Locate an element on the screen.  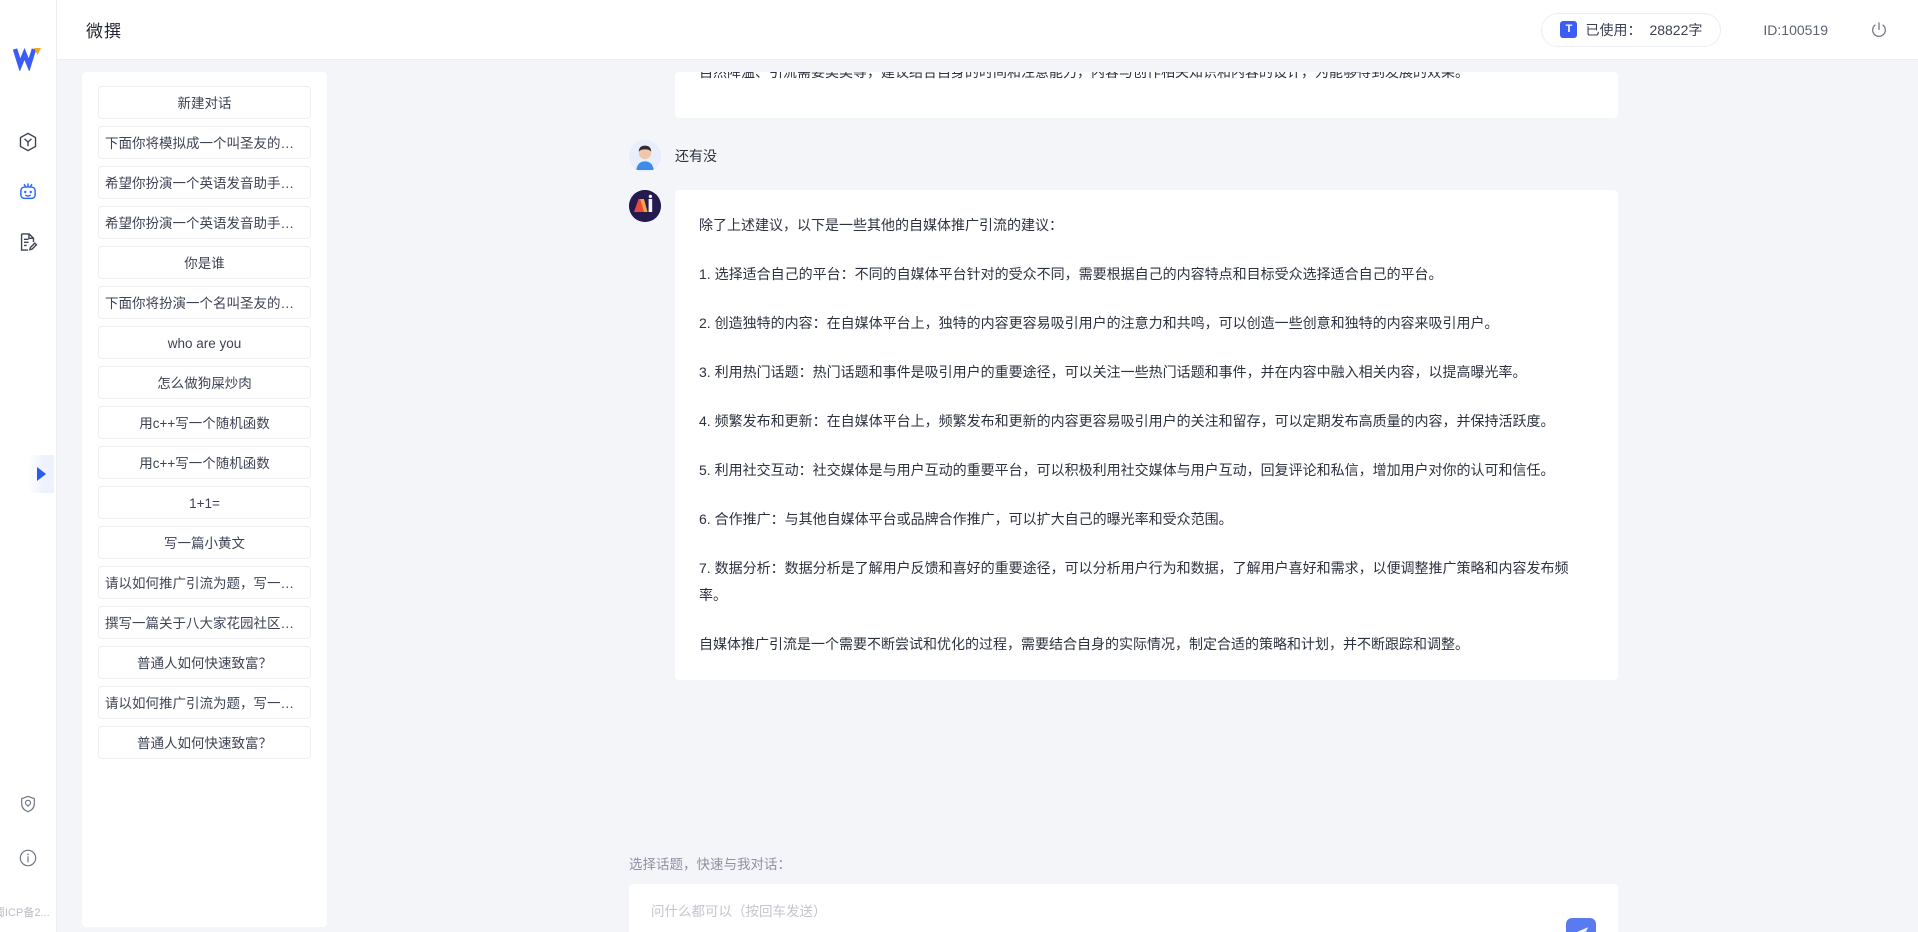
document-edit-icon is located at coordinates (28, 242).